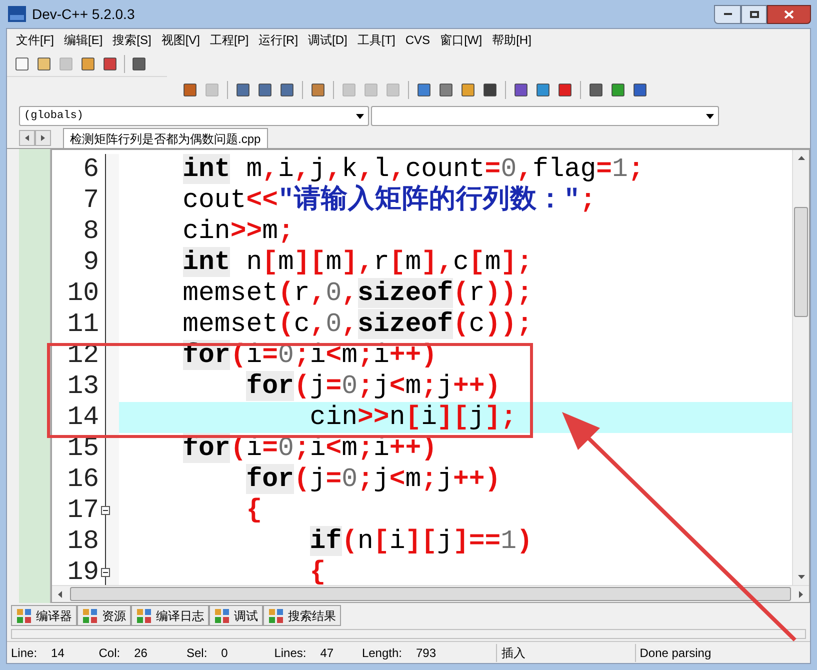 The width and height of the screenshot is (817, 670). Describe the element at coordinates (91, 200) in the screenshot. I see `line-number: 7` at that location.